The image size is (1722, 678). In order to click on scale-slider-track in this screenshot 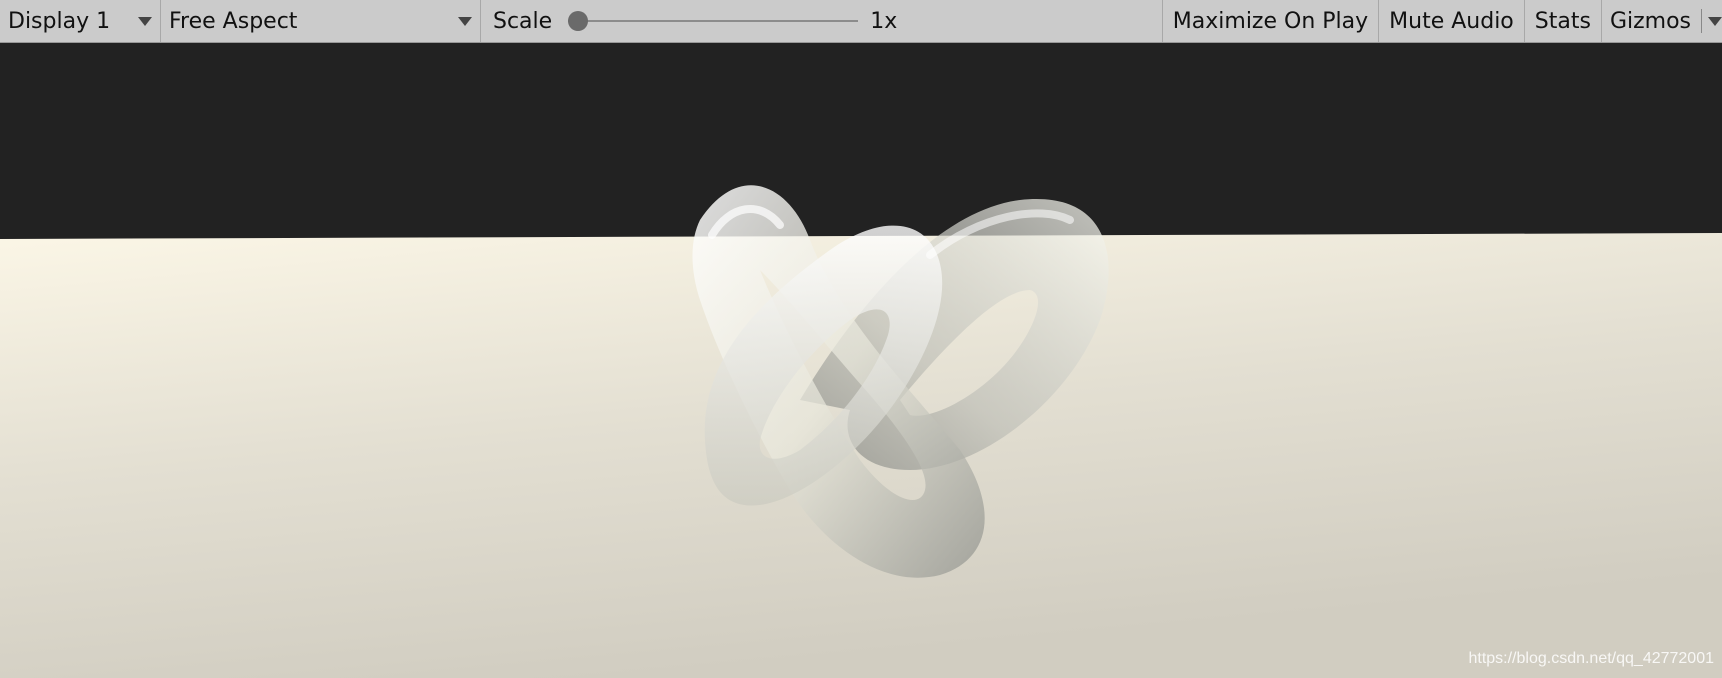, I will do `click(713, 21)`.